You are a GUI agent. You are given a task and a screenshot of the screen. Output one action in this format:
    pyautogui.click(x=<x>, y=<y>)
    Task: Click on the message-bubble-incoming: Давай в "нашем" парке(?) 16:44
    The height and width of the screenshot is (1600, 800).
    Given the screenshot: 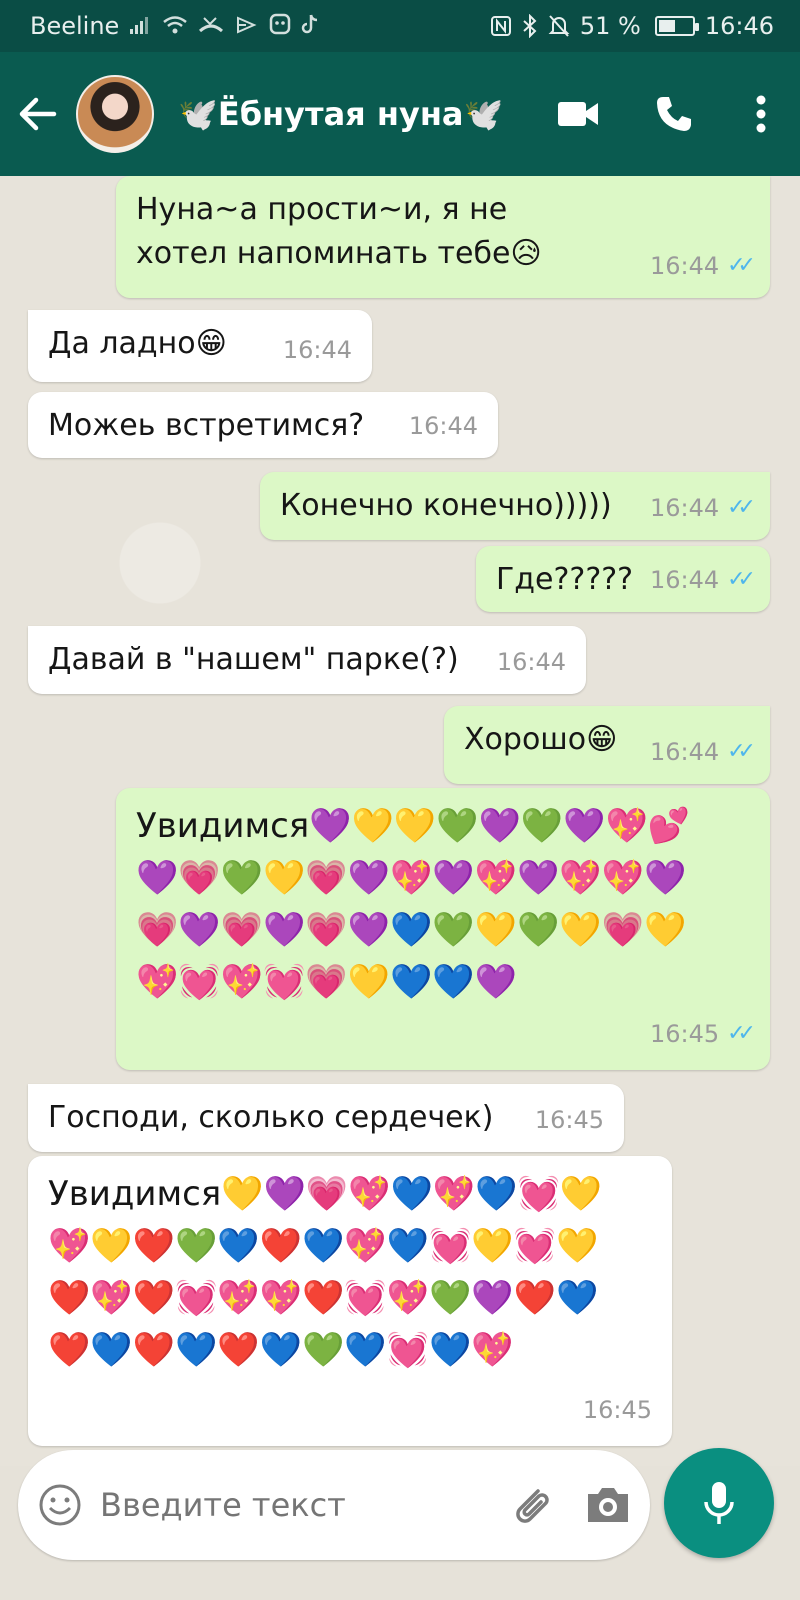 What is the action you would take?
    pyautogui.click(x=307, y=660)
    